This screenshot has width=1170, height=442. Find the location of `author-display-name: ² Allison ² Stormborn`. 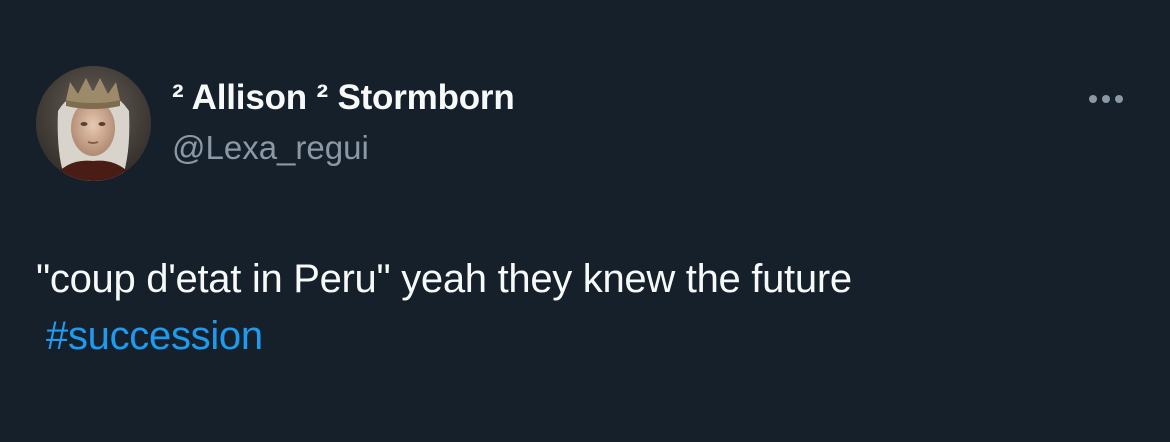

author-display-name: ² Allison ² Stormborn is located at coordinates (343, 98).